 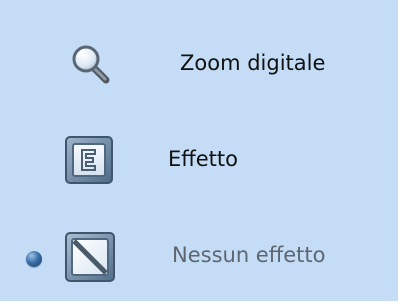 I want to click on menu-item-label: Effetto, so click(x=203, y=159).